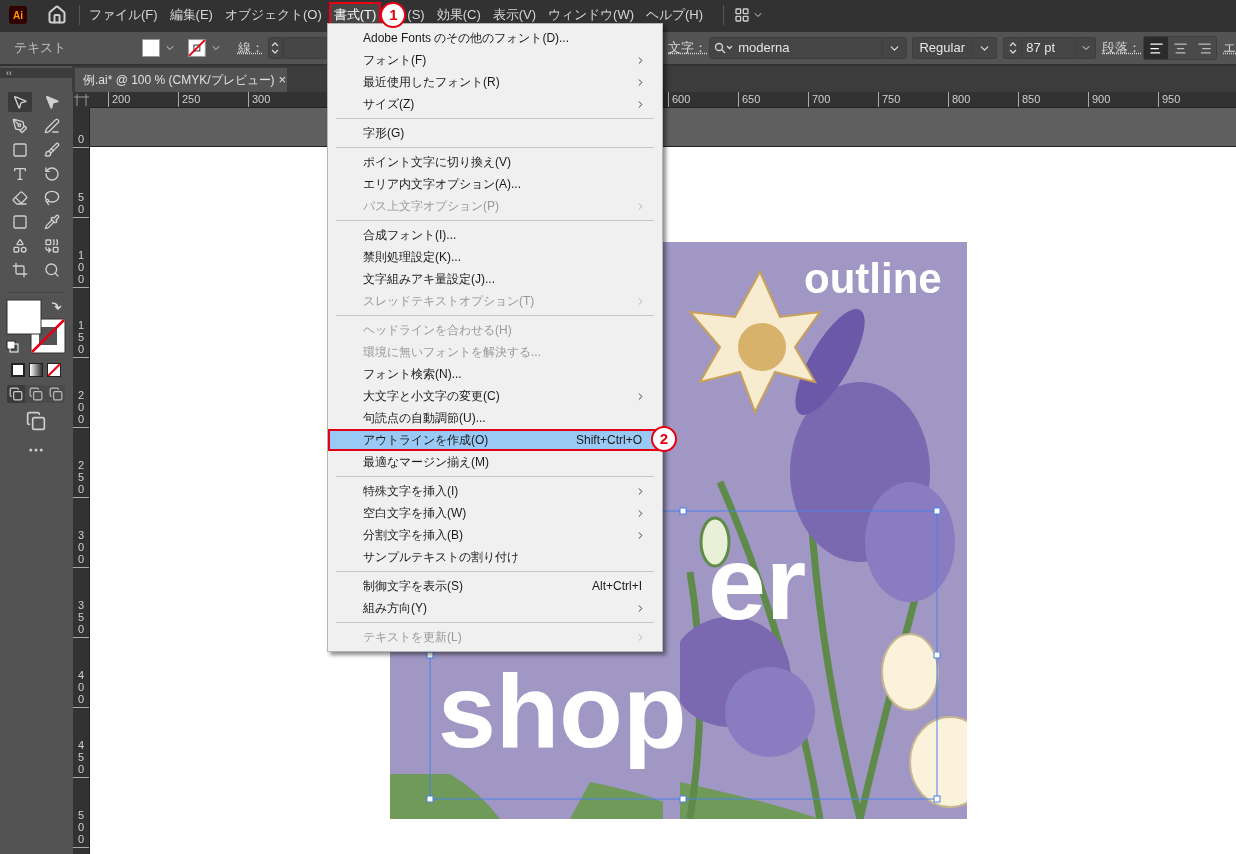 This screenshot has height=854, width=1236. Describe the element at coordinates (282, 80) in the screenshot. I see `close-tab-button: ×` at that location.